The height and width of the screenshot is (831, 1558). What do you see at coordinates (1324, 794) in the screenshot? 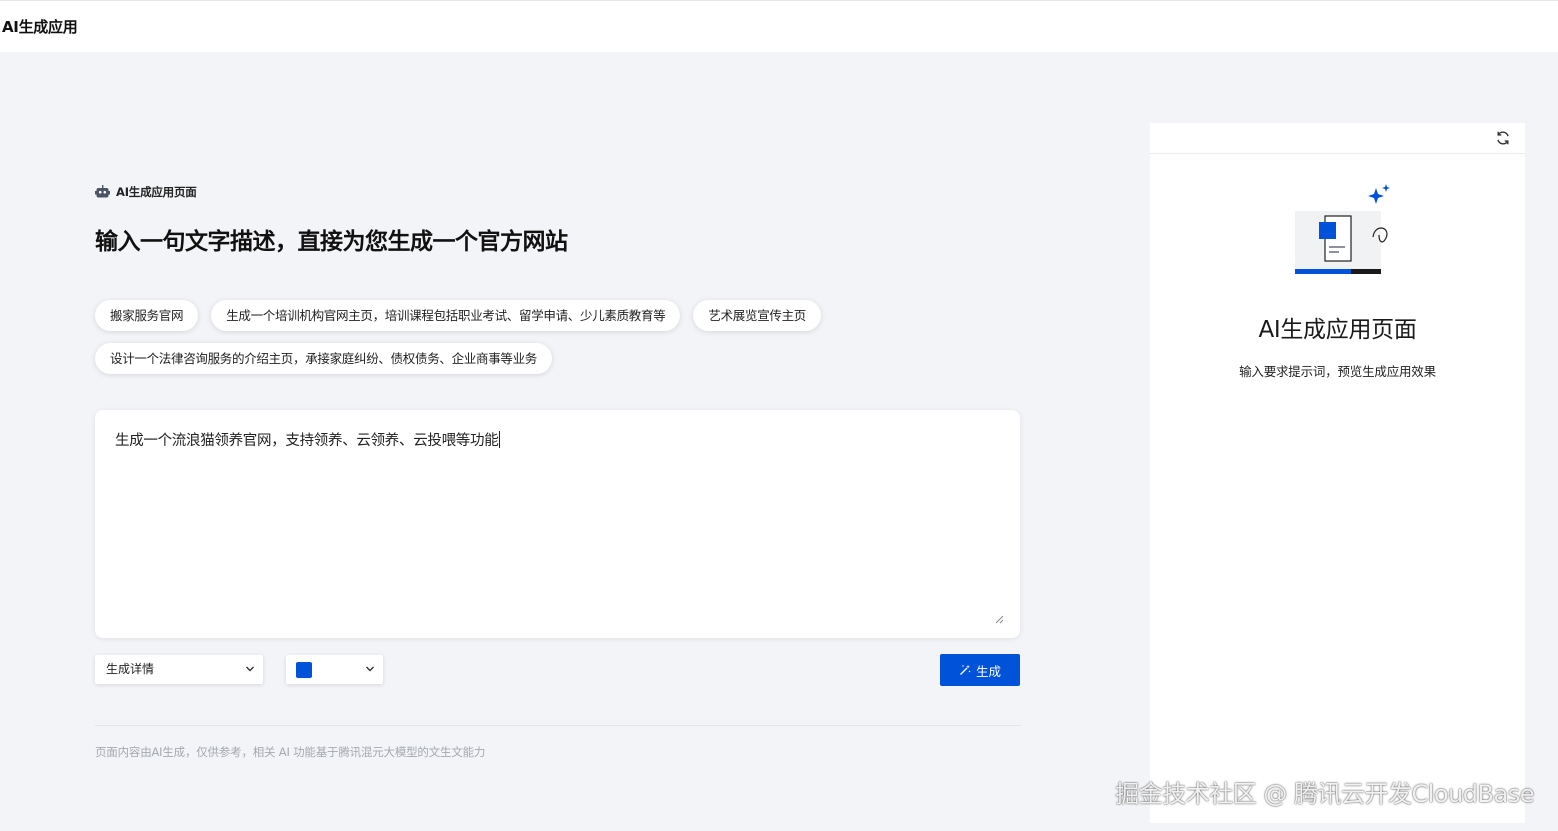
I see `watermark: 掘金技术社区 @ 腾讯云开发CloudBase` at bounding box center [1324, 794].